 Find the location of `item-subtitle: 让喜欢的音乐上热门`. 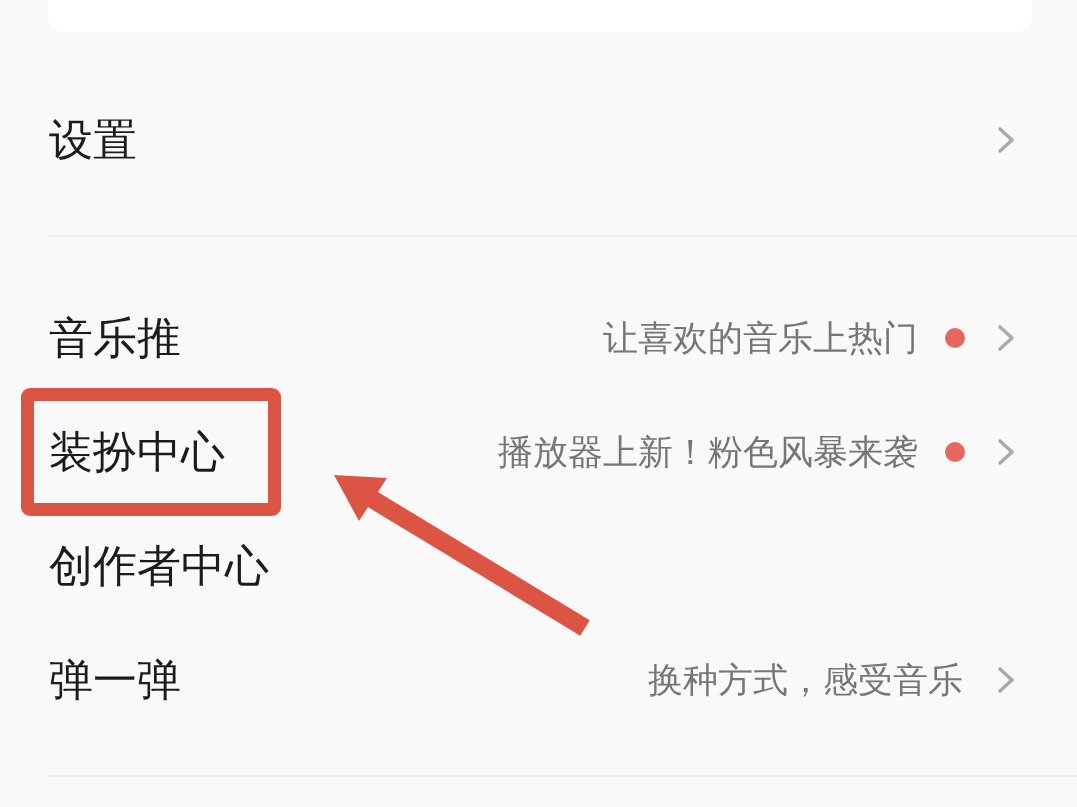

item-subtitle: 让喜欢的音乐上热门 is located at coordinates (760, 338).